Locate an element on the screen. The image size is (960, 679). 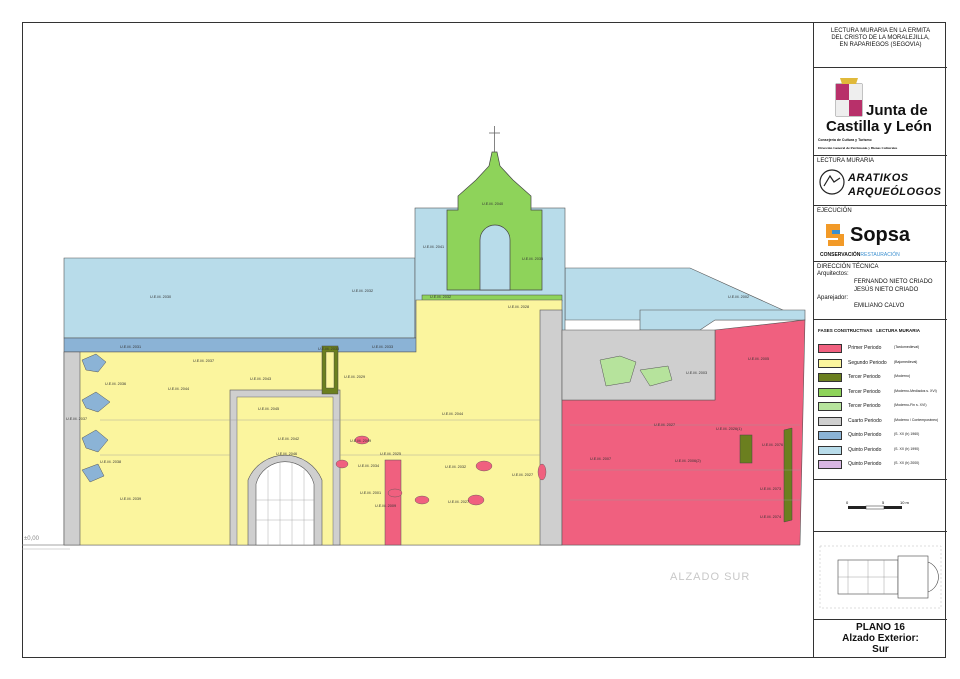
junta-line2: Castilla y León is located at coordinates (879, 126).